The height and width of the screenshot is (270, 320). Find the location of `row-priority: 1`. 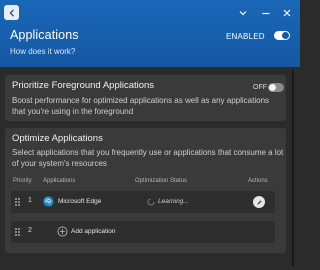

row-priority: 1 is located at coordinates (30, 200).